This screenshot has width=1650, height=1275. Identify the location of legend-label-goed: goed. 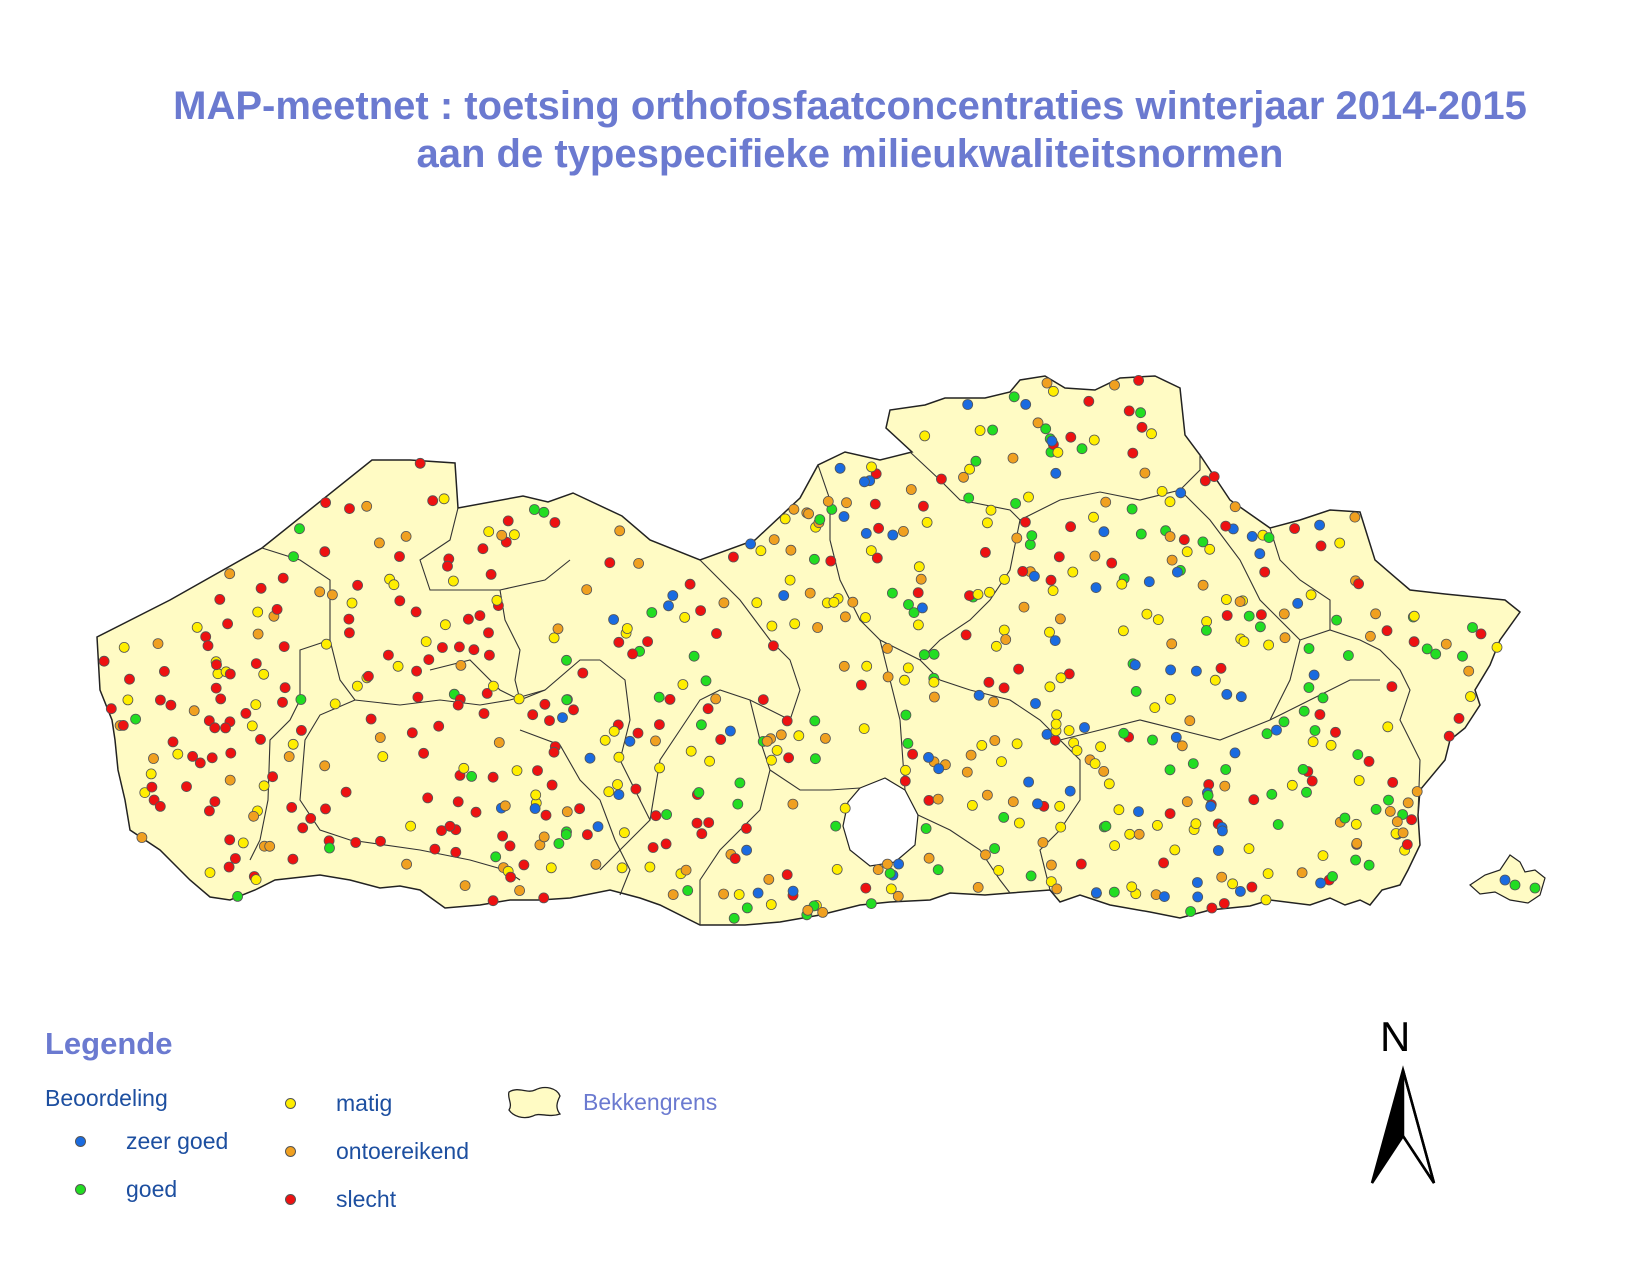
(152, 1189).